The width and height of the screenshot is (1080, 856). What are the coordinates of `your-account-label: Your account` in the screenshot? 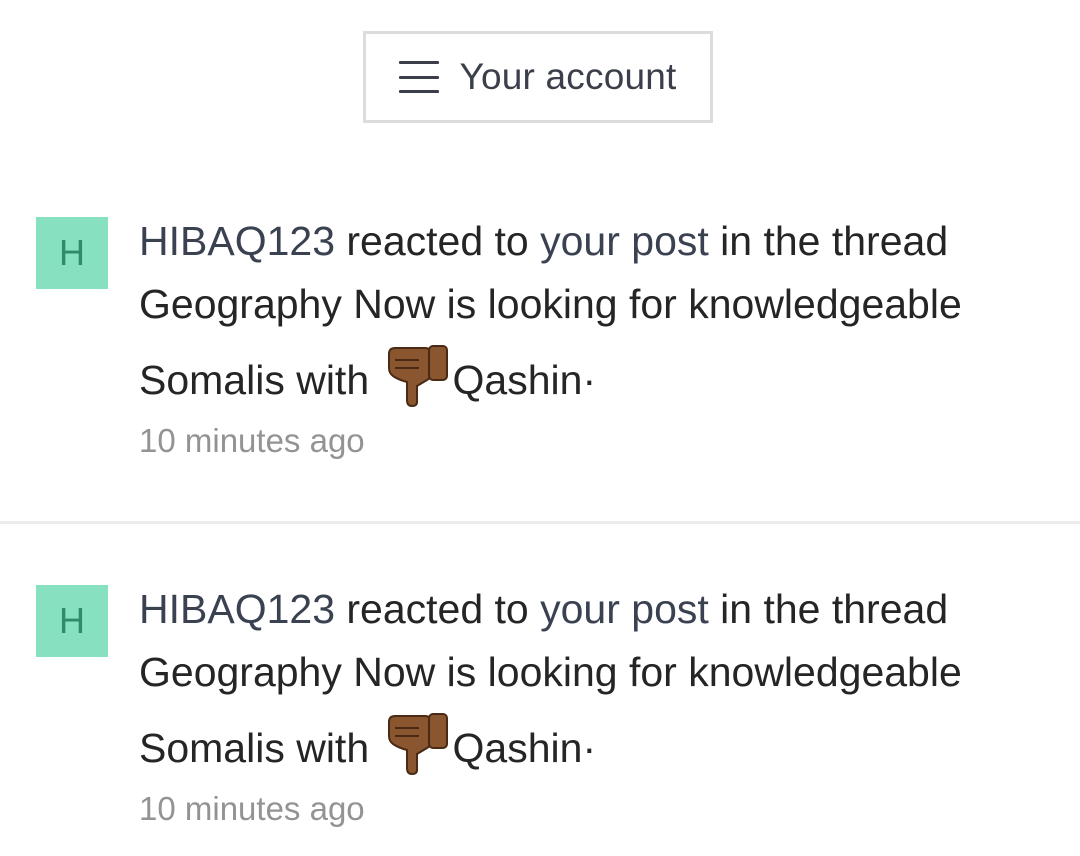 It's located at (568, 76).